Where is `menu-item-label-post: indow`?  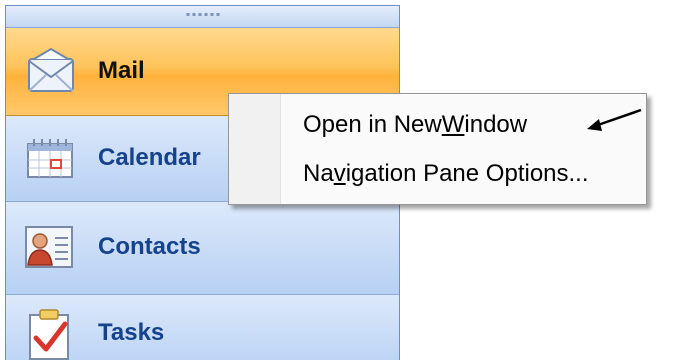
menu-item-label-post: indow is located at coordinates (496, 124).